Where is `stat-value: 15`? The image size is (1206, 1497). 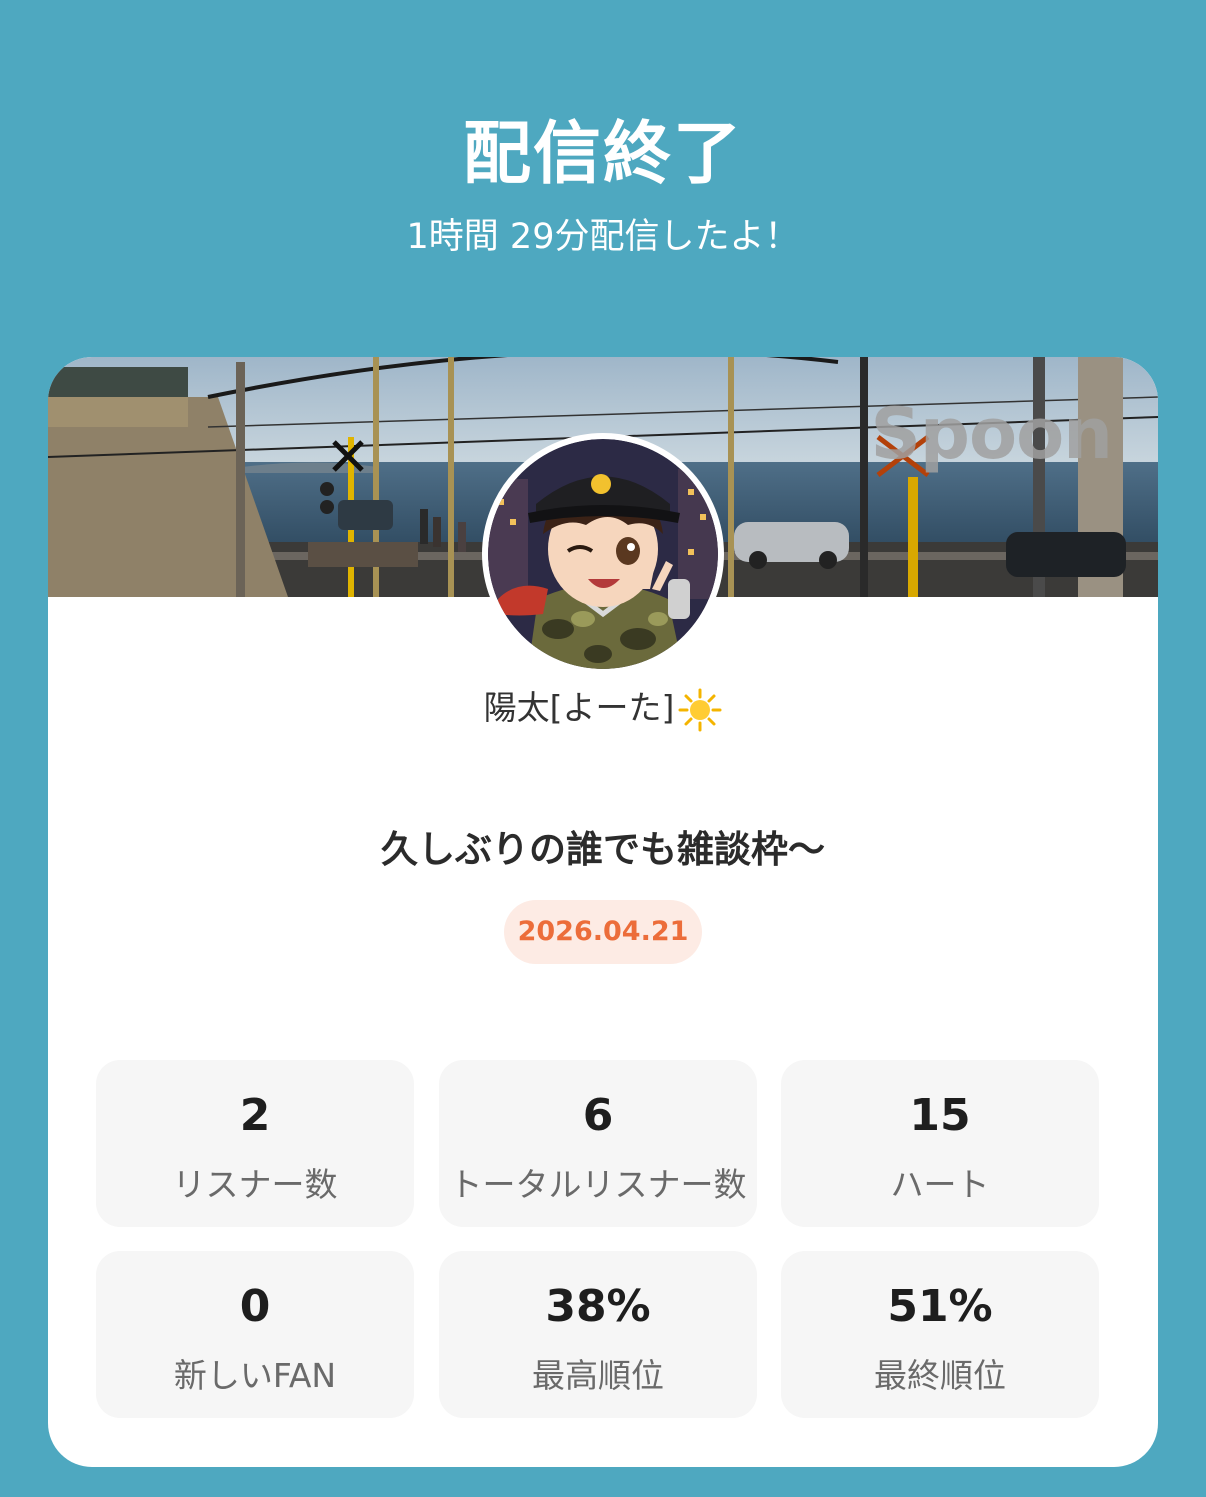
stat-value: 15 is located at coordinates (940, 1115).